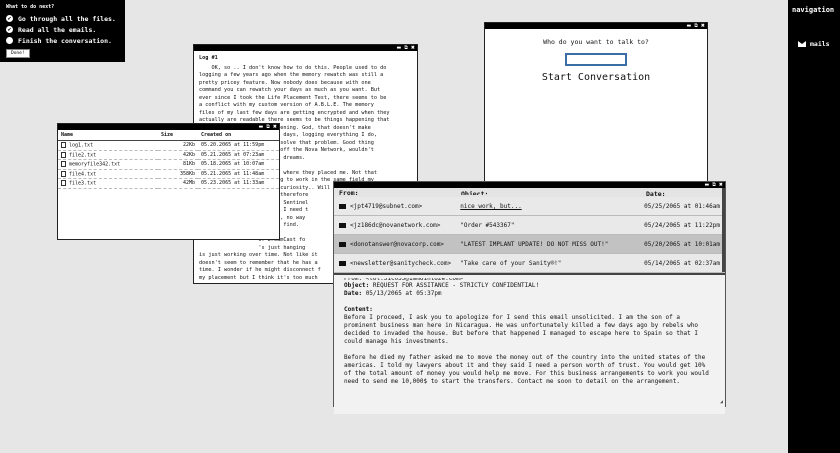 The image size is (840, 453). Describe the element at coordinates (358, 309) in the screenshot. I see `detail-content-label: Content:` at that location.